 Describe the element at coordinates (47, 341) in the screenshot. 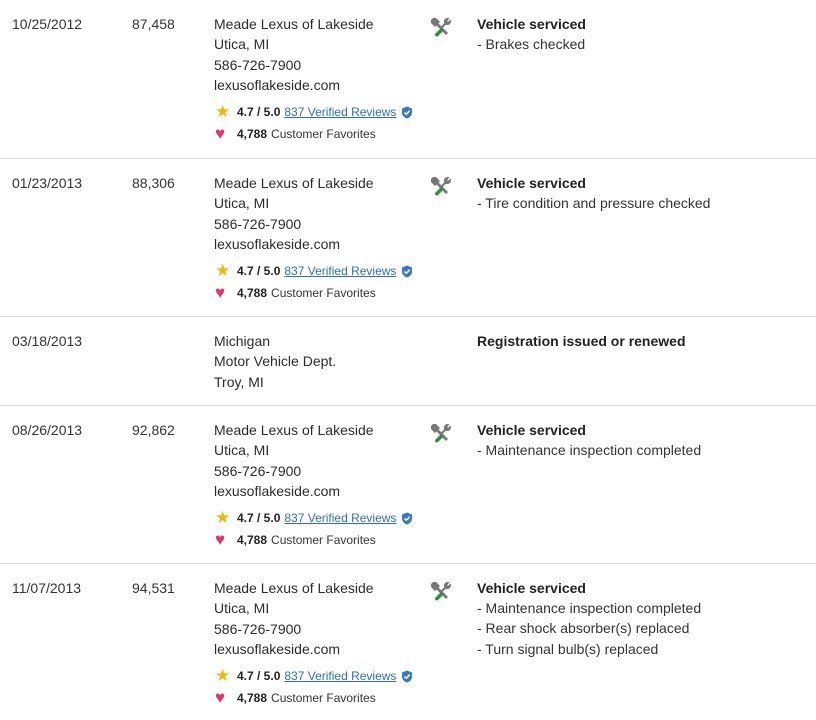

I see `record-date: 03/18/2013` at that location.